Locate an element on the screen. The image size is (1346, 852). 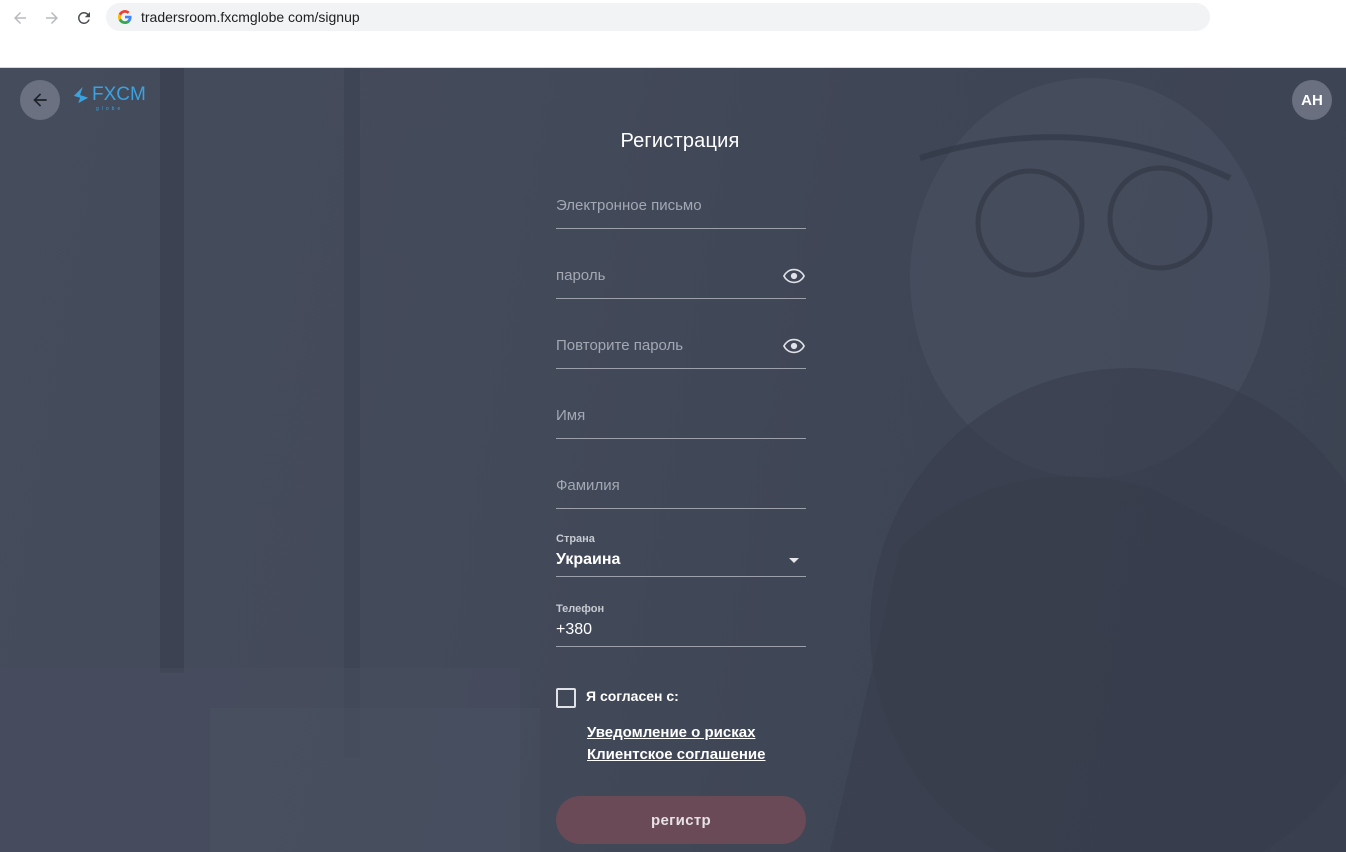
fxcm-logo: FXCM globe is located at coordinates (110, 100).